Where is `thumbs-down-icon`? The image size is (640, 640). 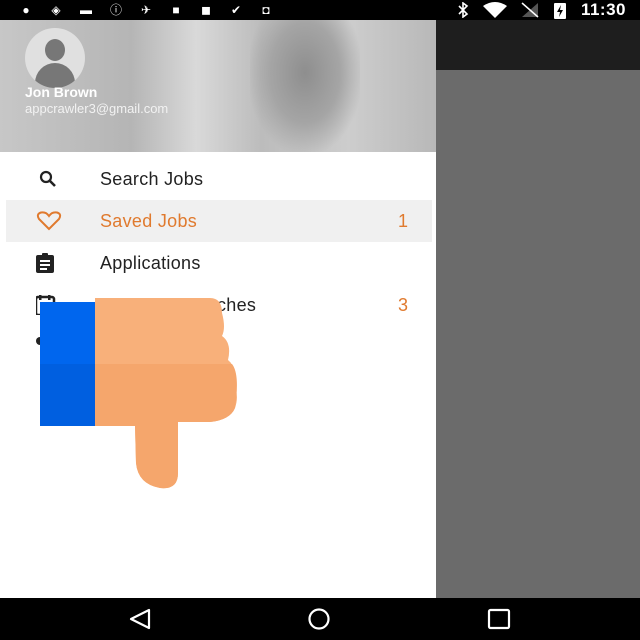 thumbs-down-icon is located at coordinates (138, 393).